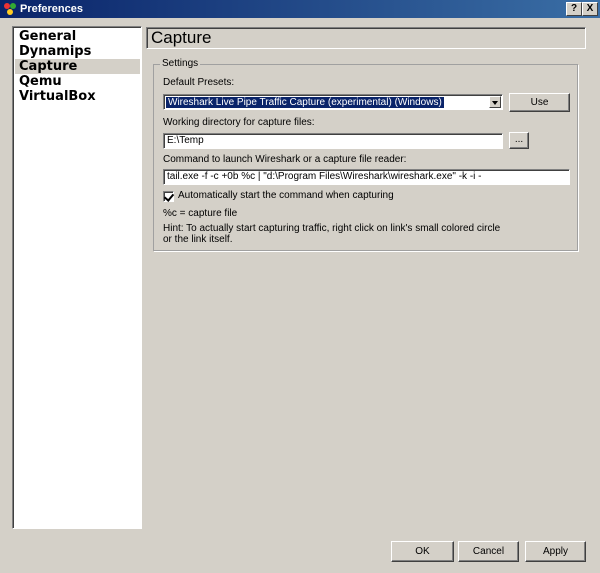  What do you see at coordinates (333, 141) in the screenshot?
I see `working-directory-input: E:\Temp` at bounding box center [333, 141].